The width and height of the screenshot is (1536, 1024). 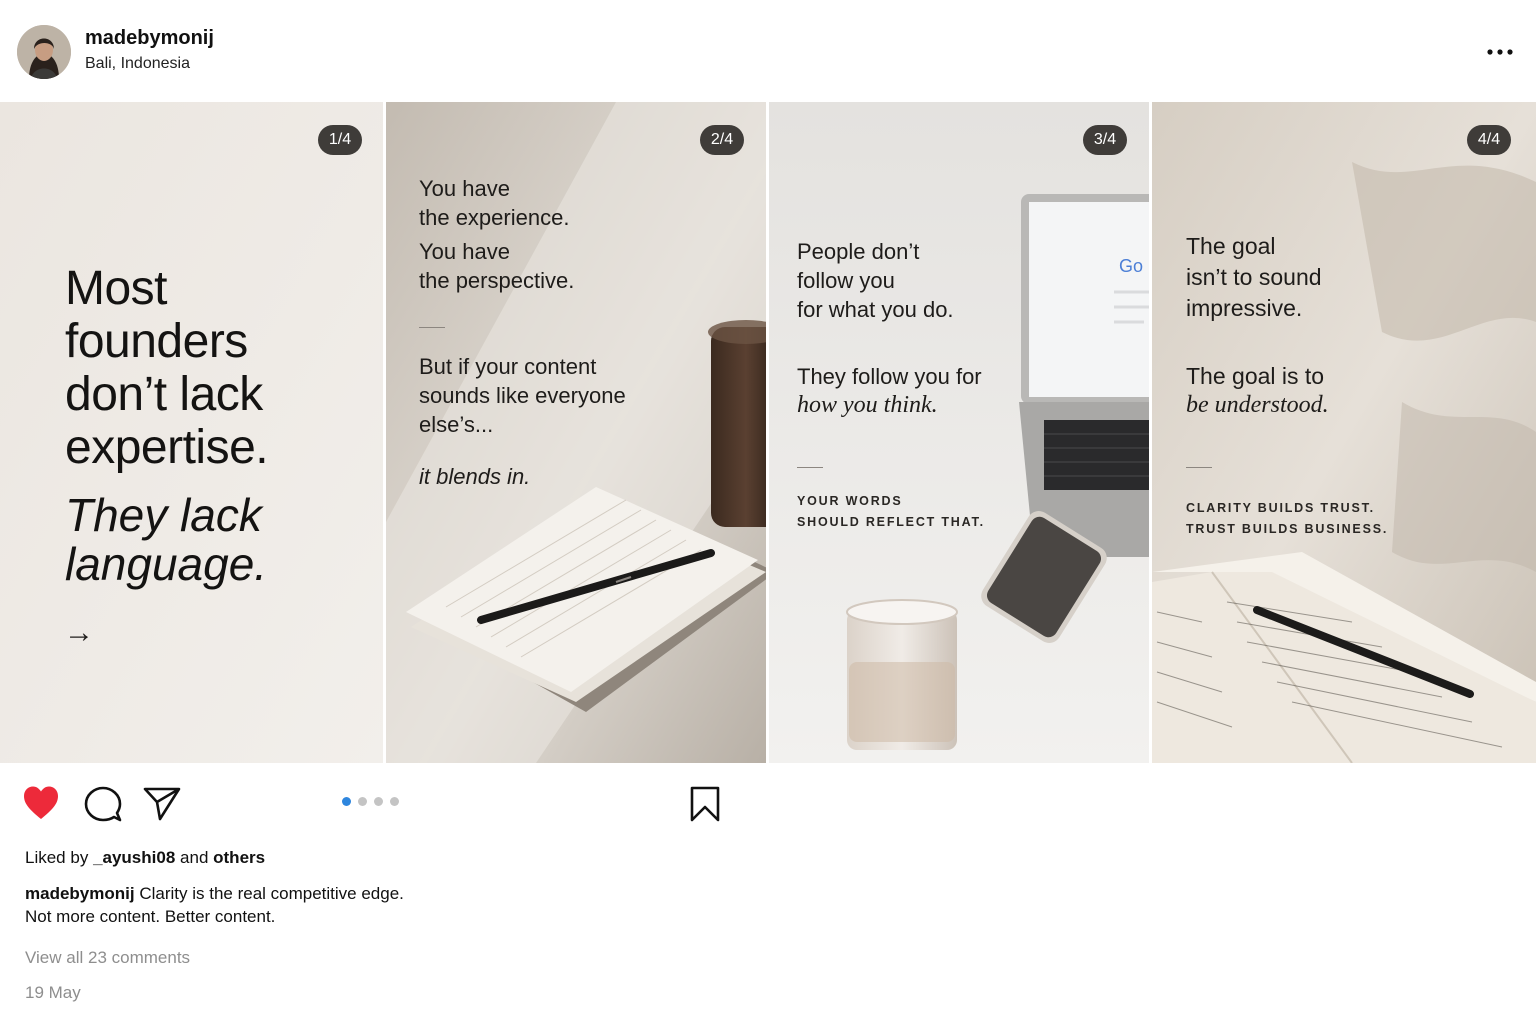 I want to click on caption-username: madebymonij, so click(x=80, y=893).